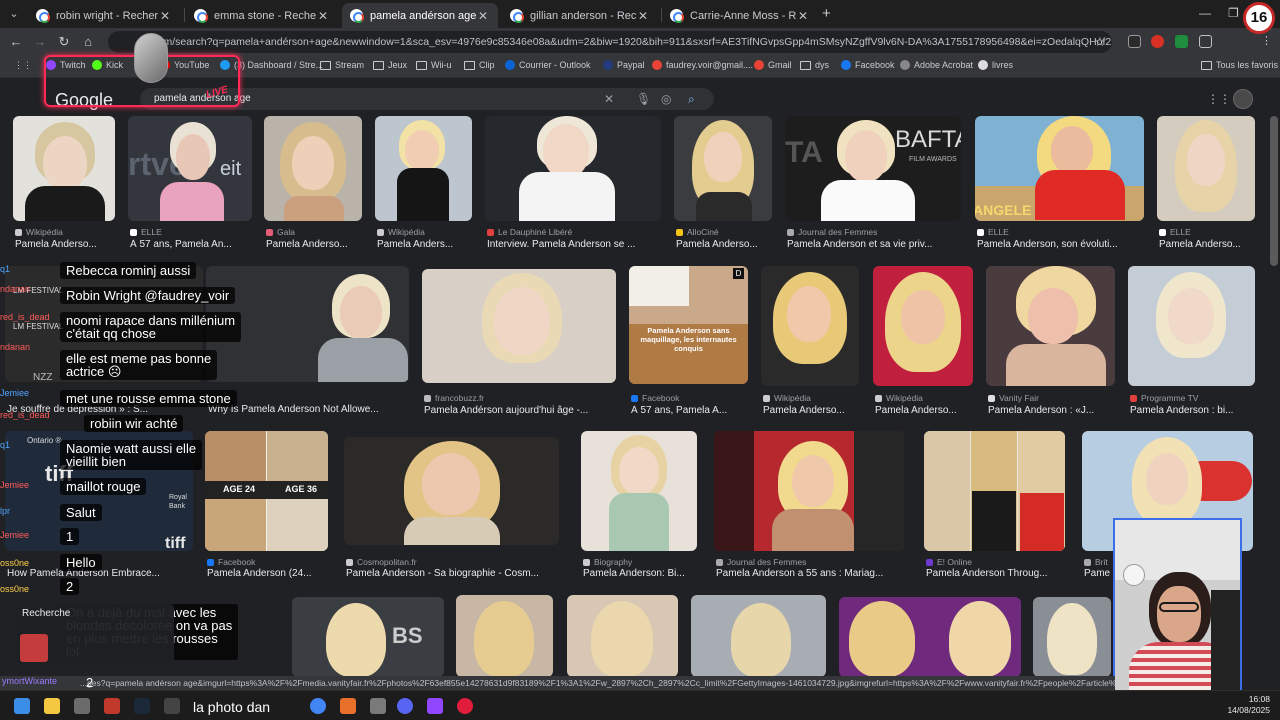  What do you see at coordinates (134, 423) in the screenshot?
I see `chat-message: robiin wir achté` at bounding box center [134, 423].